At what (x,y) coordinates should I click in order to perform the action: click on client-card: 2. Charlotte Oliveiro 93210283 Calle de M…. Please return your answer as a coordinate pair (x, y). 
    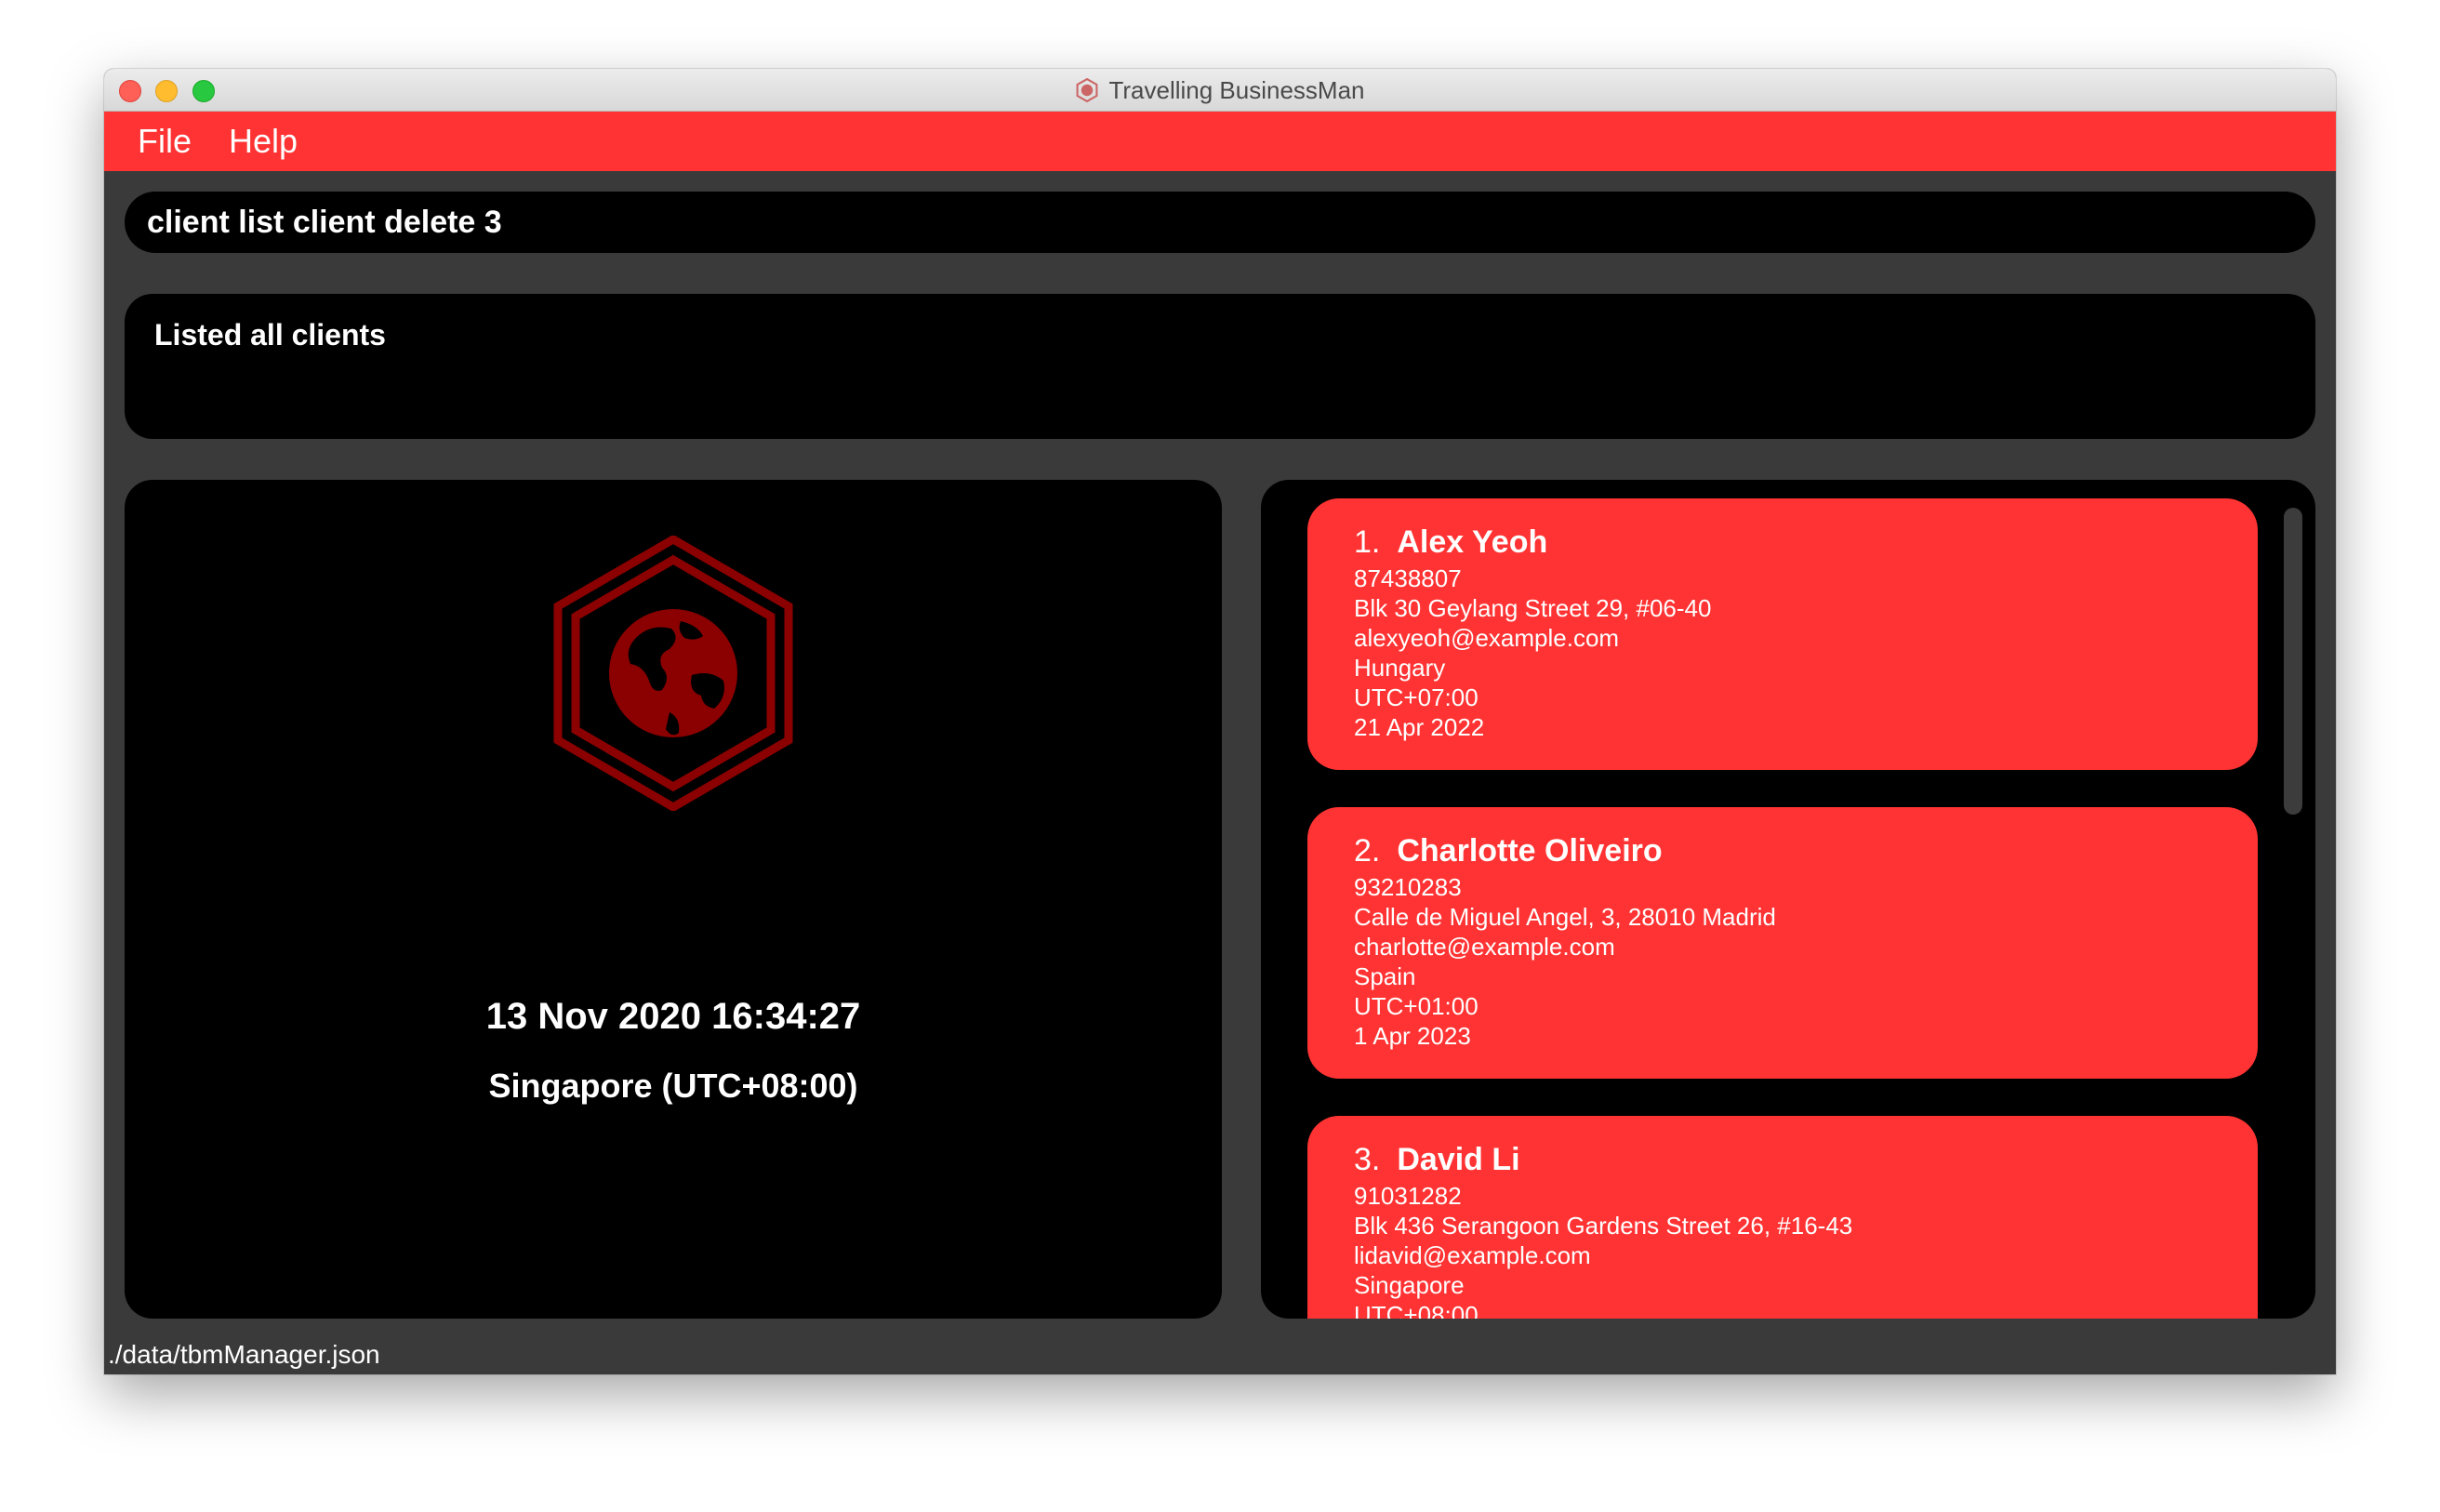
    Looking at the image, I should click on (1782, 943).